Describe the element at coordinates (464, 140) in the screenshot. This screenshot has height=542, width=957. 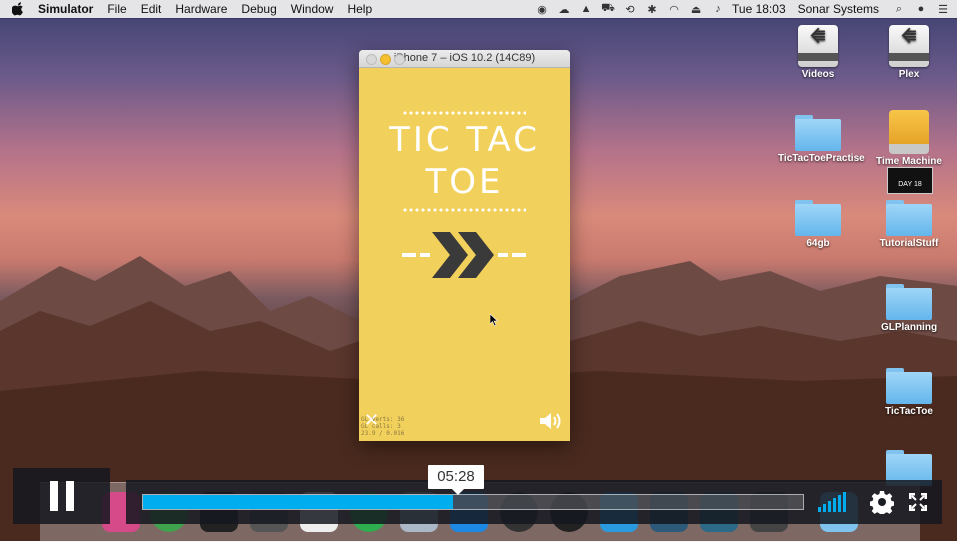
I see `game-title-line1: TIC TAC` at that location.